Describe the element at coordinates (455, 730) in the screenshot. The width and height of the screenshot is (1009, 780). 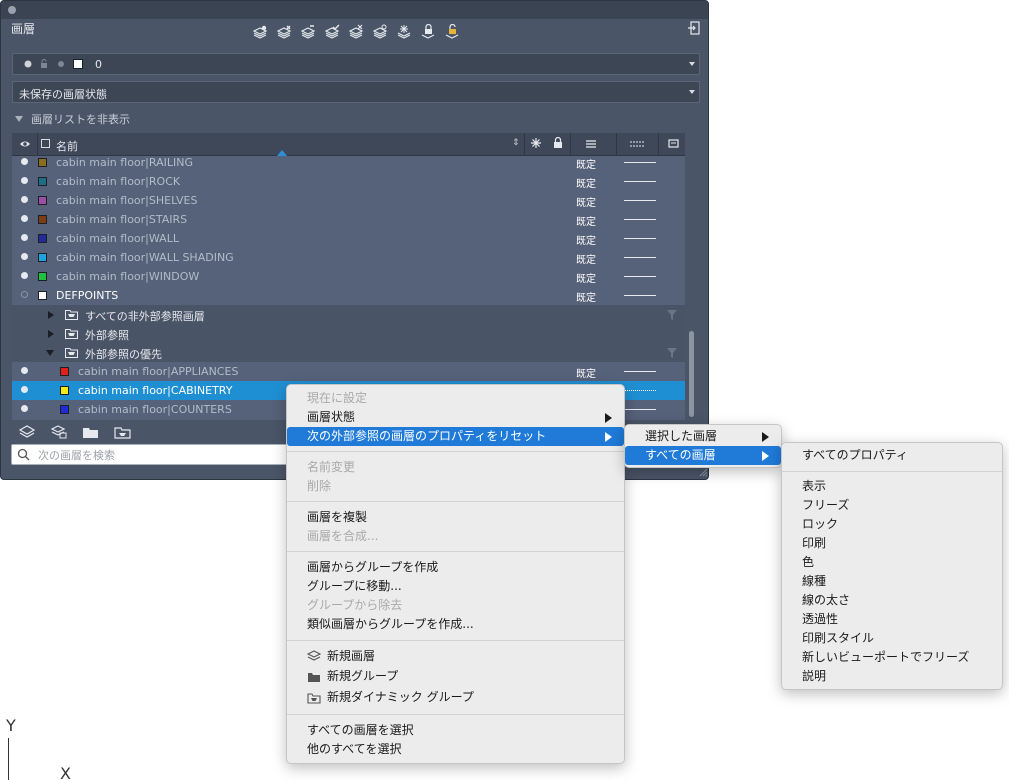
I see `menu-item-select-all-layers: すべての画層を選択` at that location.